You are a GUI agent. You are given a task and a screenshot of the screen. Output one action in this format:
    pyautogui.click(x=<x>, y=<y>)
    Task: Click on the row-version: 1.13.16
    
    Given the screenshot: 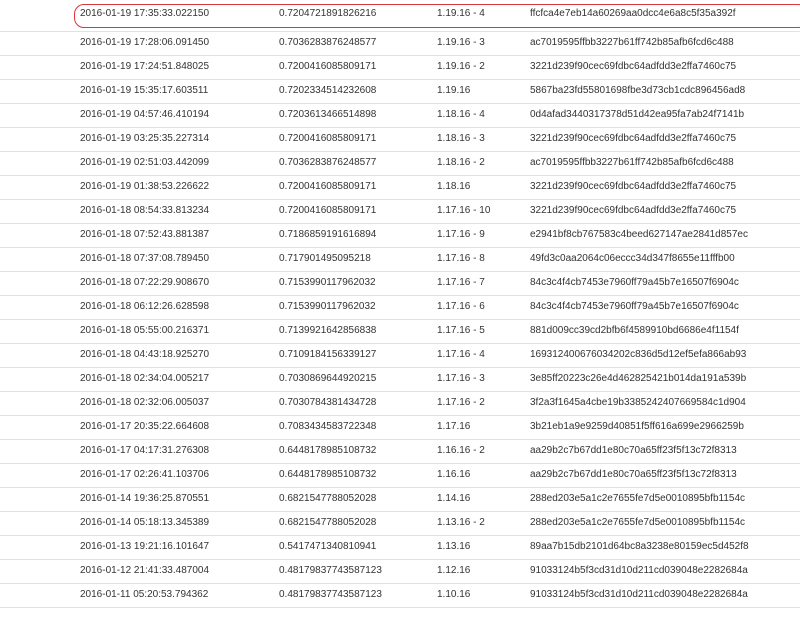 What is the action you would take?
    pyautogui.click(x=454, y=546)
    